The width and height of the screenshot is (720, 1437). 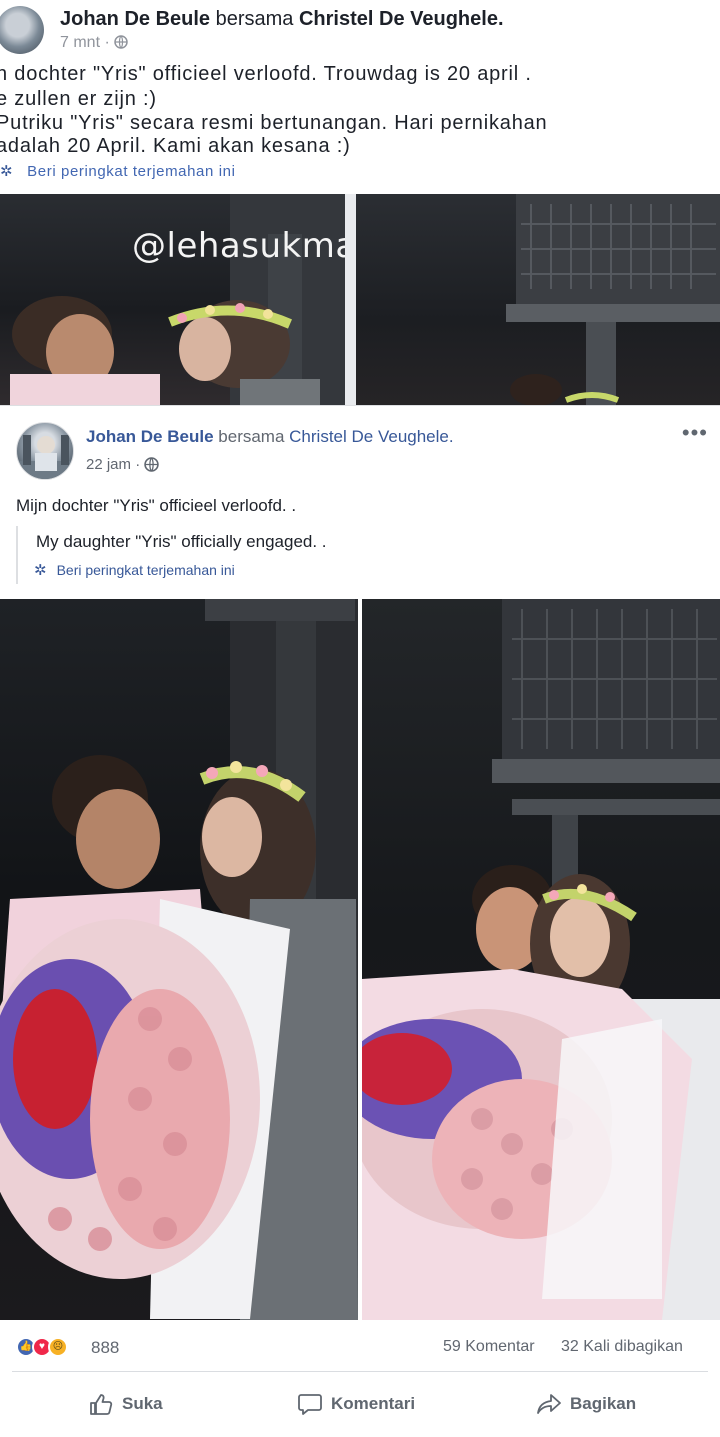 I want to click on comment-label: Komentari, so click(x=373, y=1403).